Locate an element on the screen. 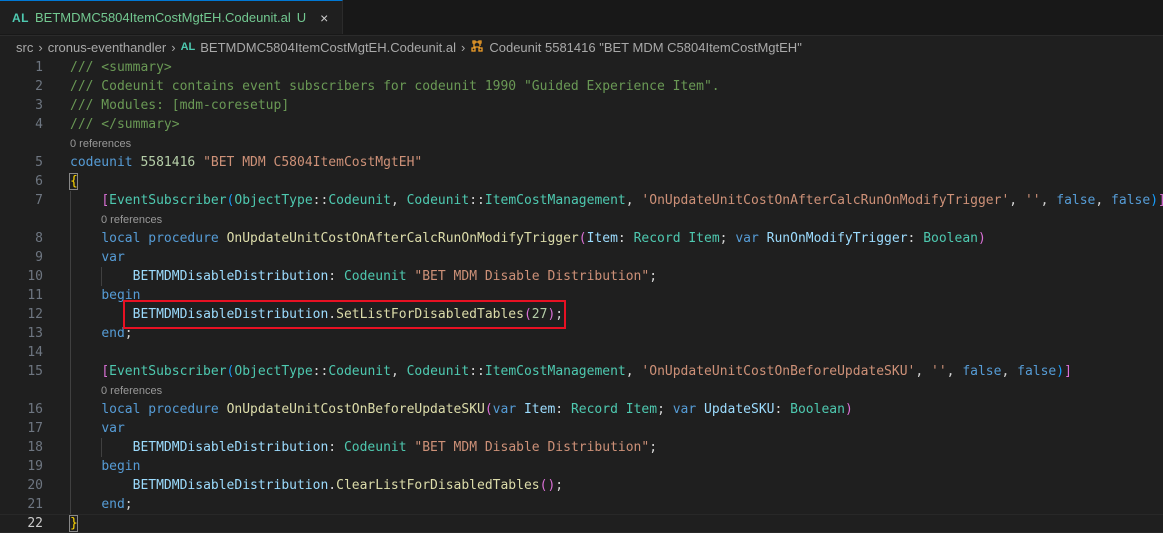  breadcrumb-item-src: src is located at coordinates (24, 47).